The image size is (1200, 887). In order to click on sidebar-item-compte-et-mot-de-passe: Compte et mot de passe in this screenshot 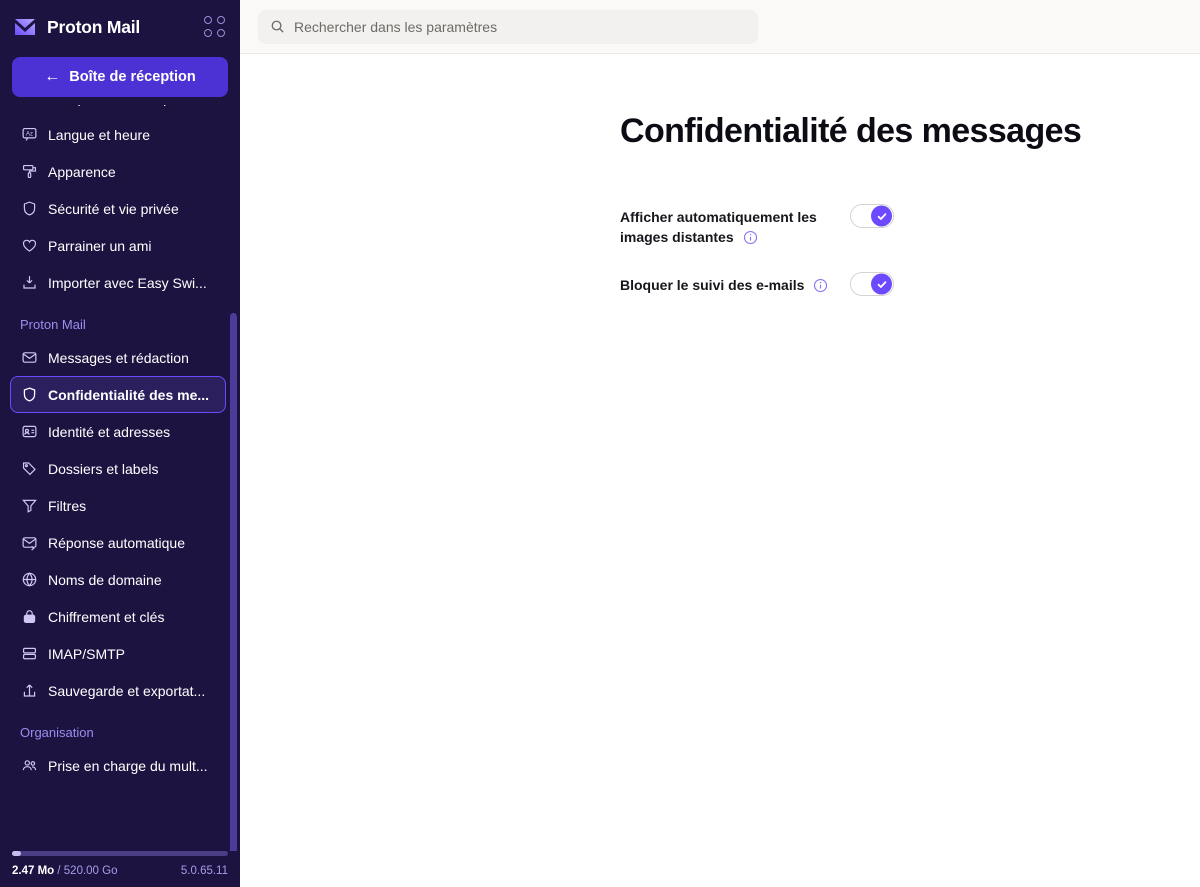, I will do `click(118, 110)`.